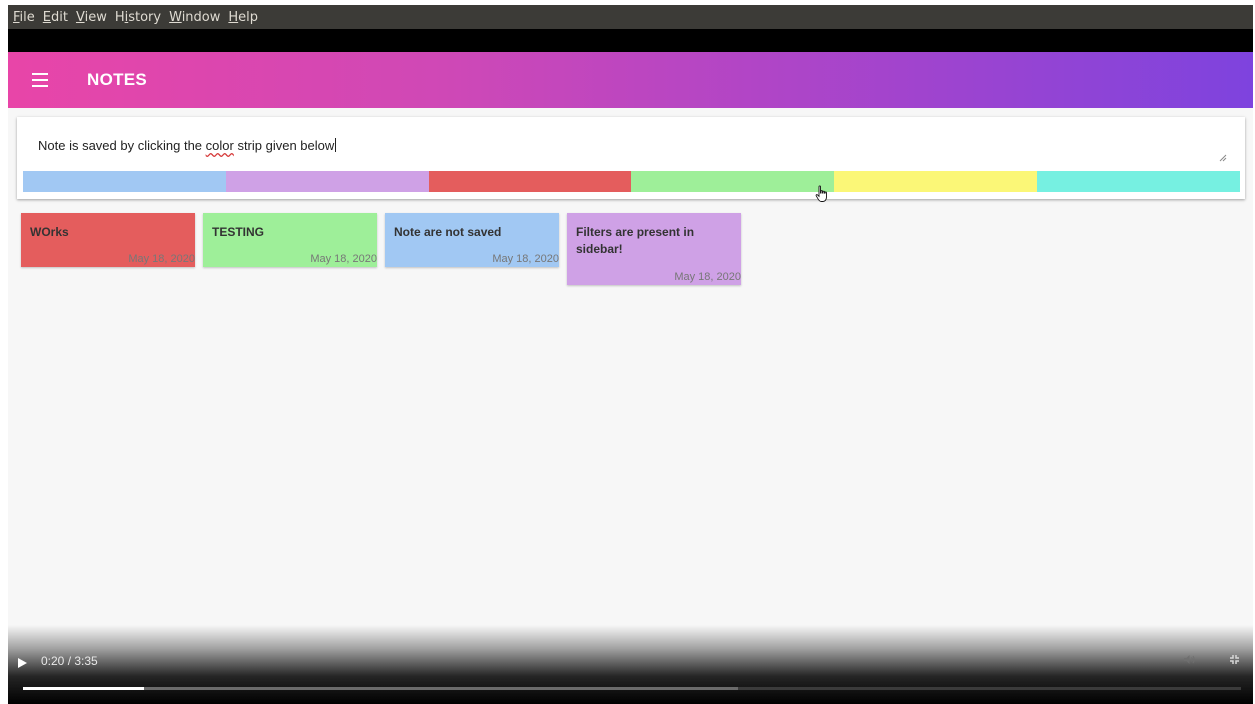 The height and width of the screenshot is (704, 1255). I want to click on note-title: WOrks, so click(49, 232).